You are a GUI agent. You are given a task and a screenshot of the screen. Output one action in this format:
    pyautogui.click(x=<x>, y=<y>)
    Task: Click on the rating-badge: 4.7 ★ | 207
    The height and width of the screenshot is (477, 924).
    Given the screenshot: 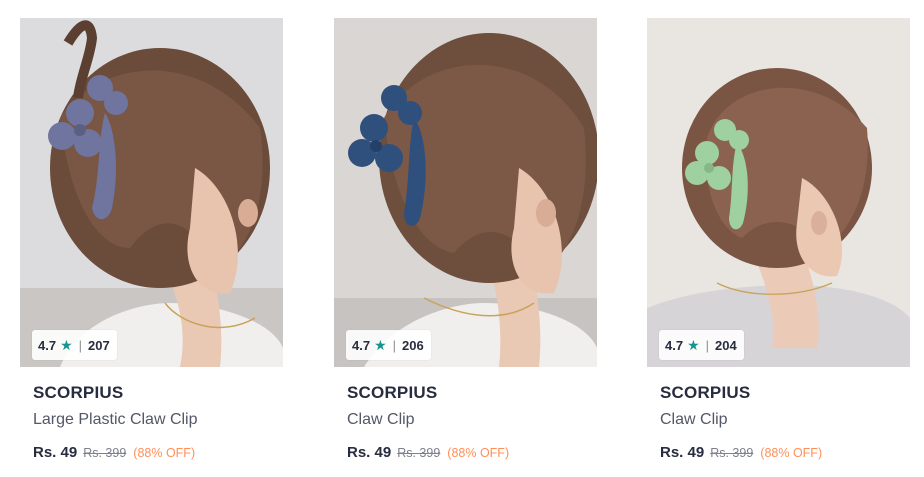 What is the action you would take?
    pyautogui.click(x=74, y=345)
    